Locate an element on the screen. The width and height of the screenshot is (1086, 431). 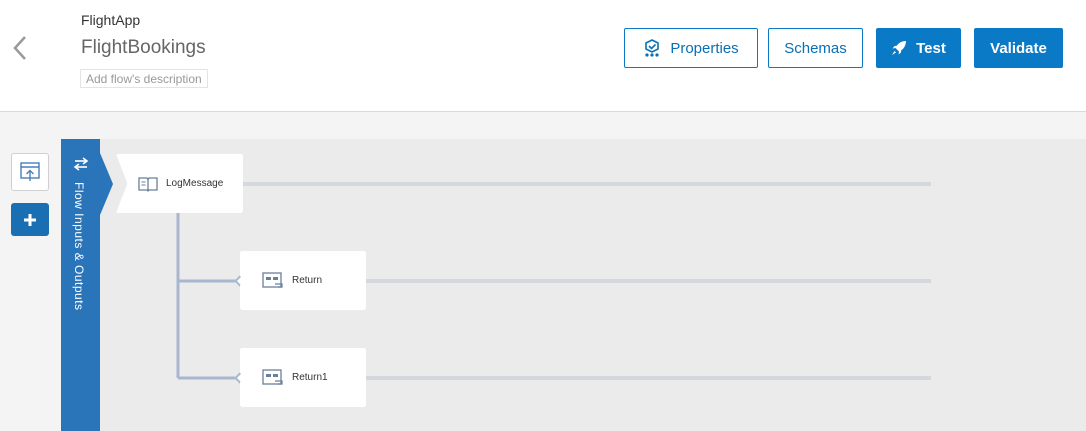
validate-button: Validate is located at coordinates (1018, 48).